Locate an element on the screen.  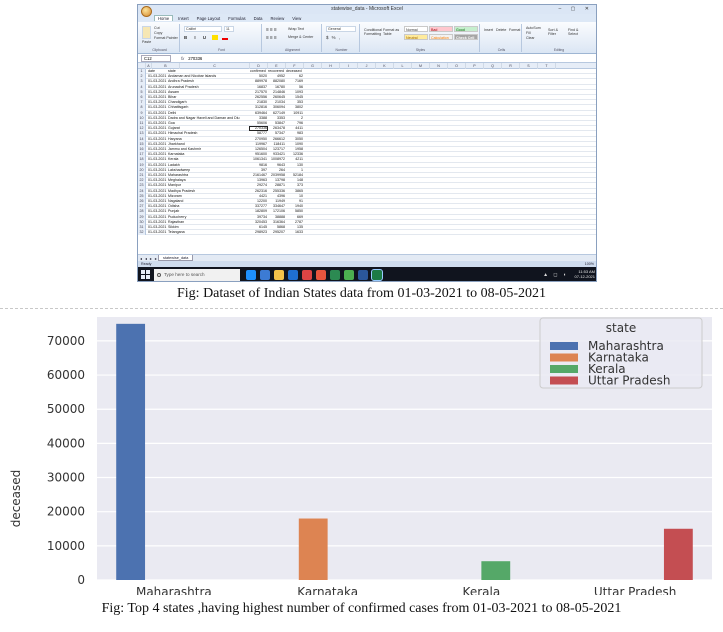
format-cells-button: Format is located at coordinates (514, 30).